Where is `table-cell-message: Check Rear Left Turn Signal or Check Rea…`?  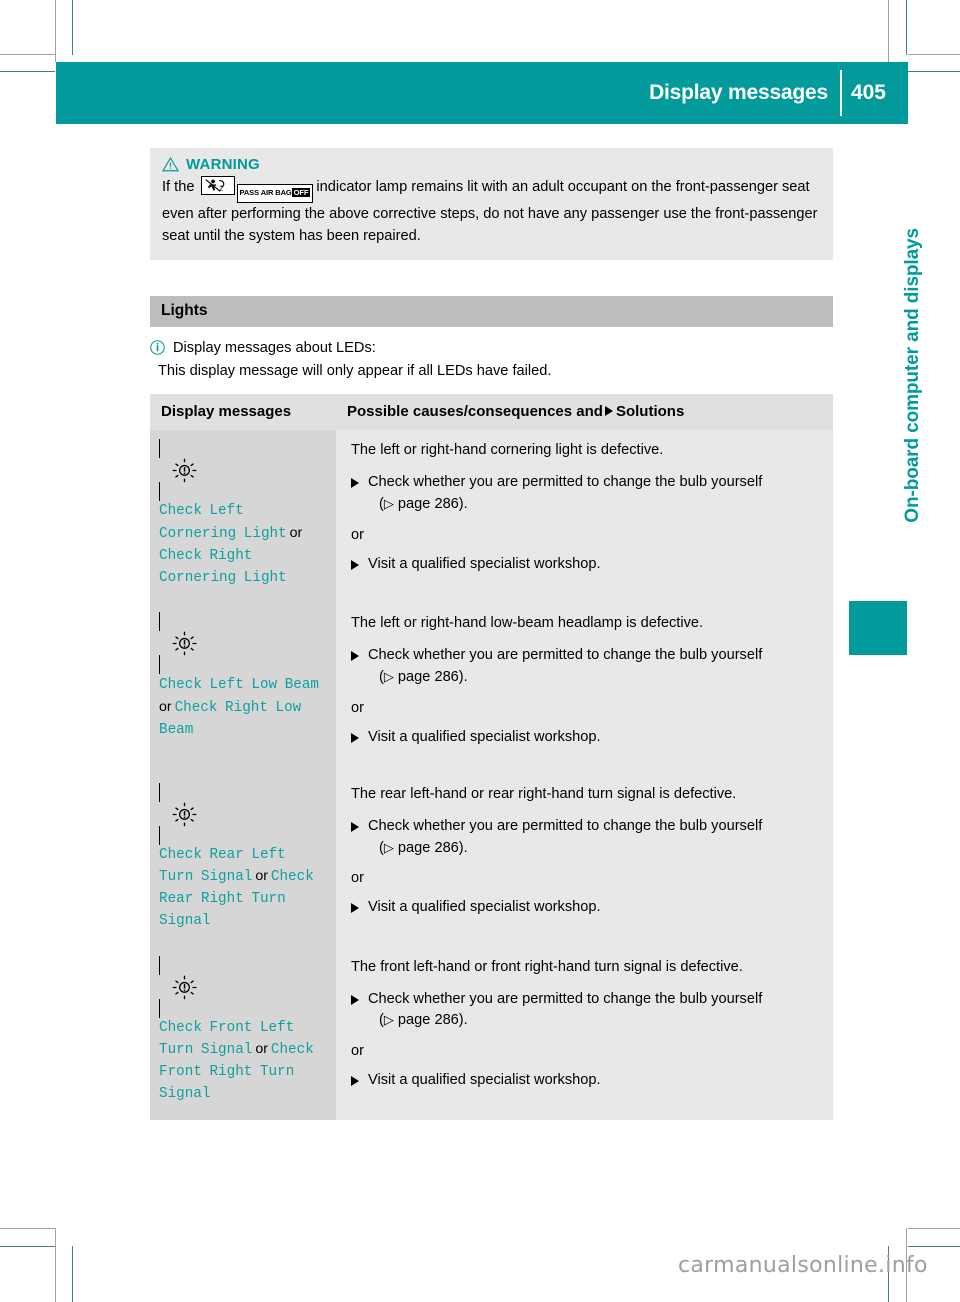 table-cell-message: Check Rear Left Turn Signal or Check Rea… is located at coordinates (243, 860).